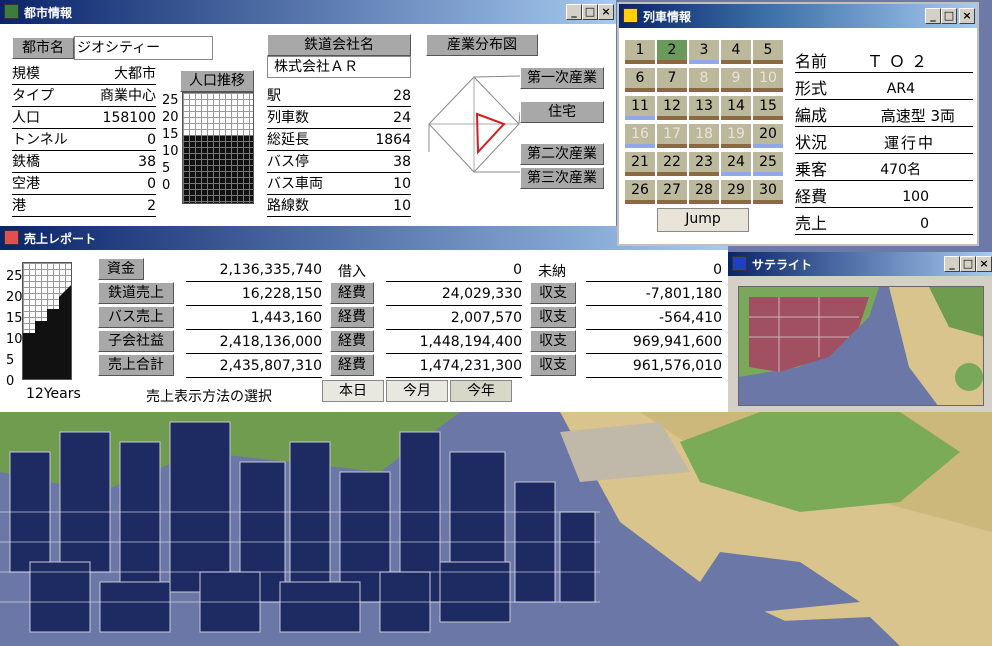  I want to click on industry-radar-chart, so click(474, 124).